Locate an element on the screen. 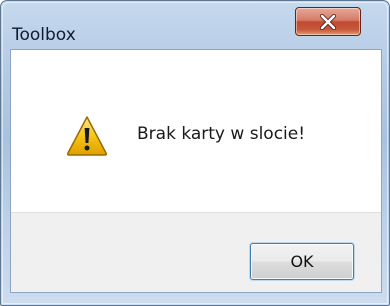 The width and height of the screenshot is (390, 306). close-icon is located at coordinates (328, 21).